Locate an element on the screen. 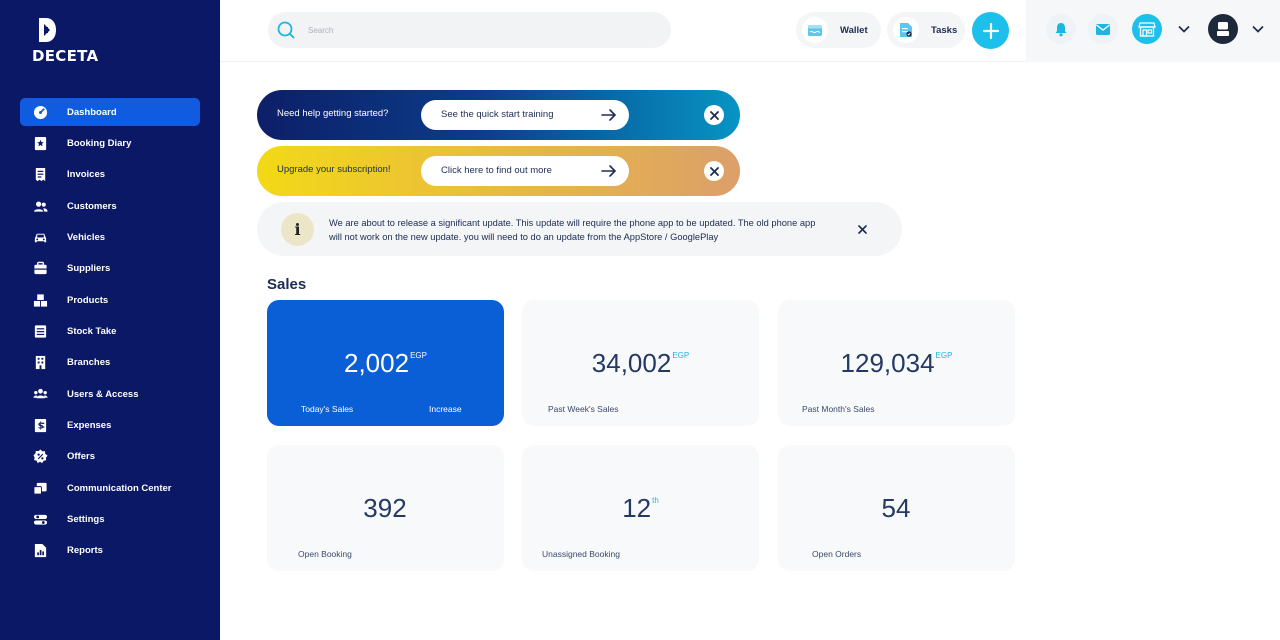 The image size is (1280, 640). sidebar-item-label: Reports is located at coordinates (85, 551).